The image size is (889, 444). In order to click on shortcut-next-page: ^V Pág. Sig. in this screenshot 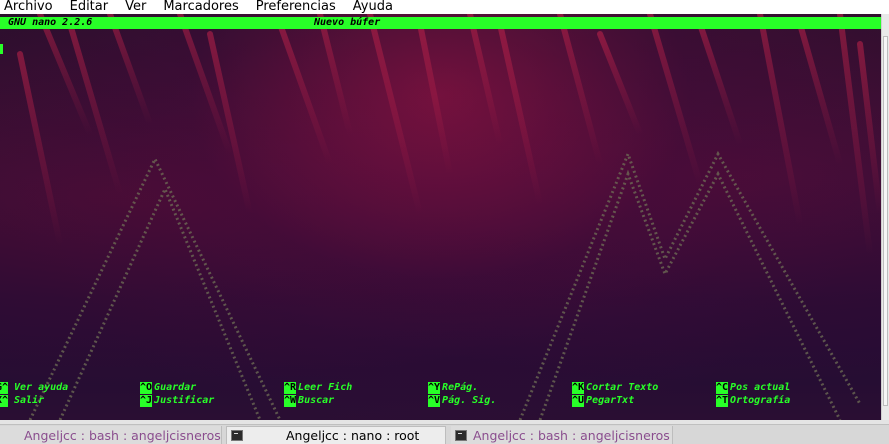, I will do `click(462, 400)`.